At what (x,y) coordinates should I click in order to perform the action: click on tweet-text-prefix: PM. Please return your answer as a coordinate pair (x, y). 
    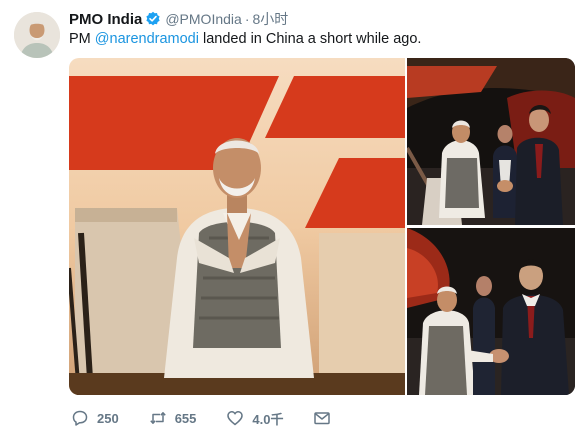
    Looking at the image, I should click on (82, 39).